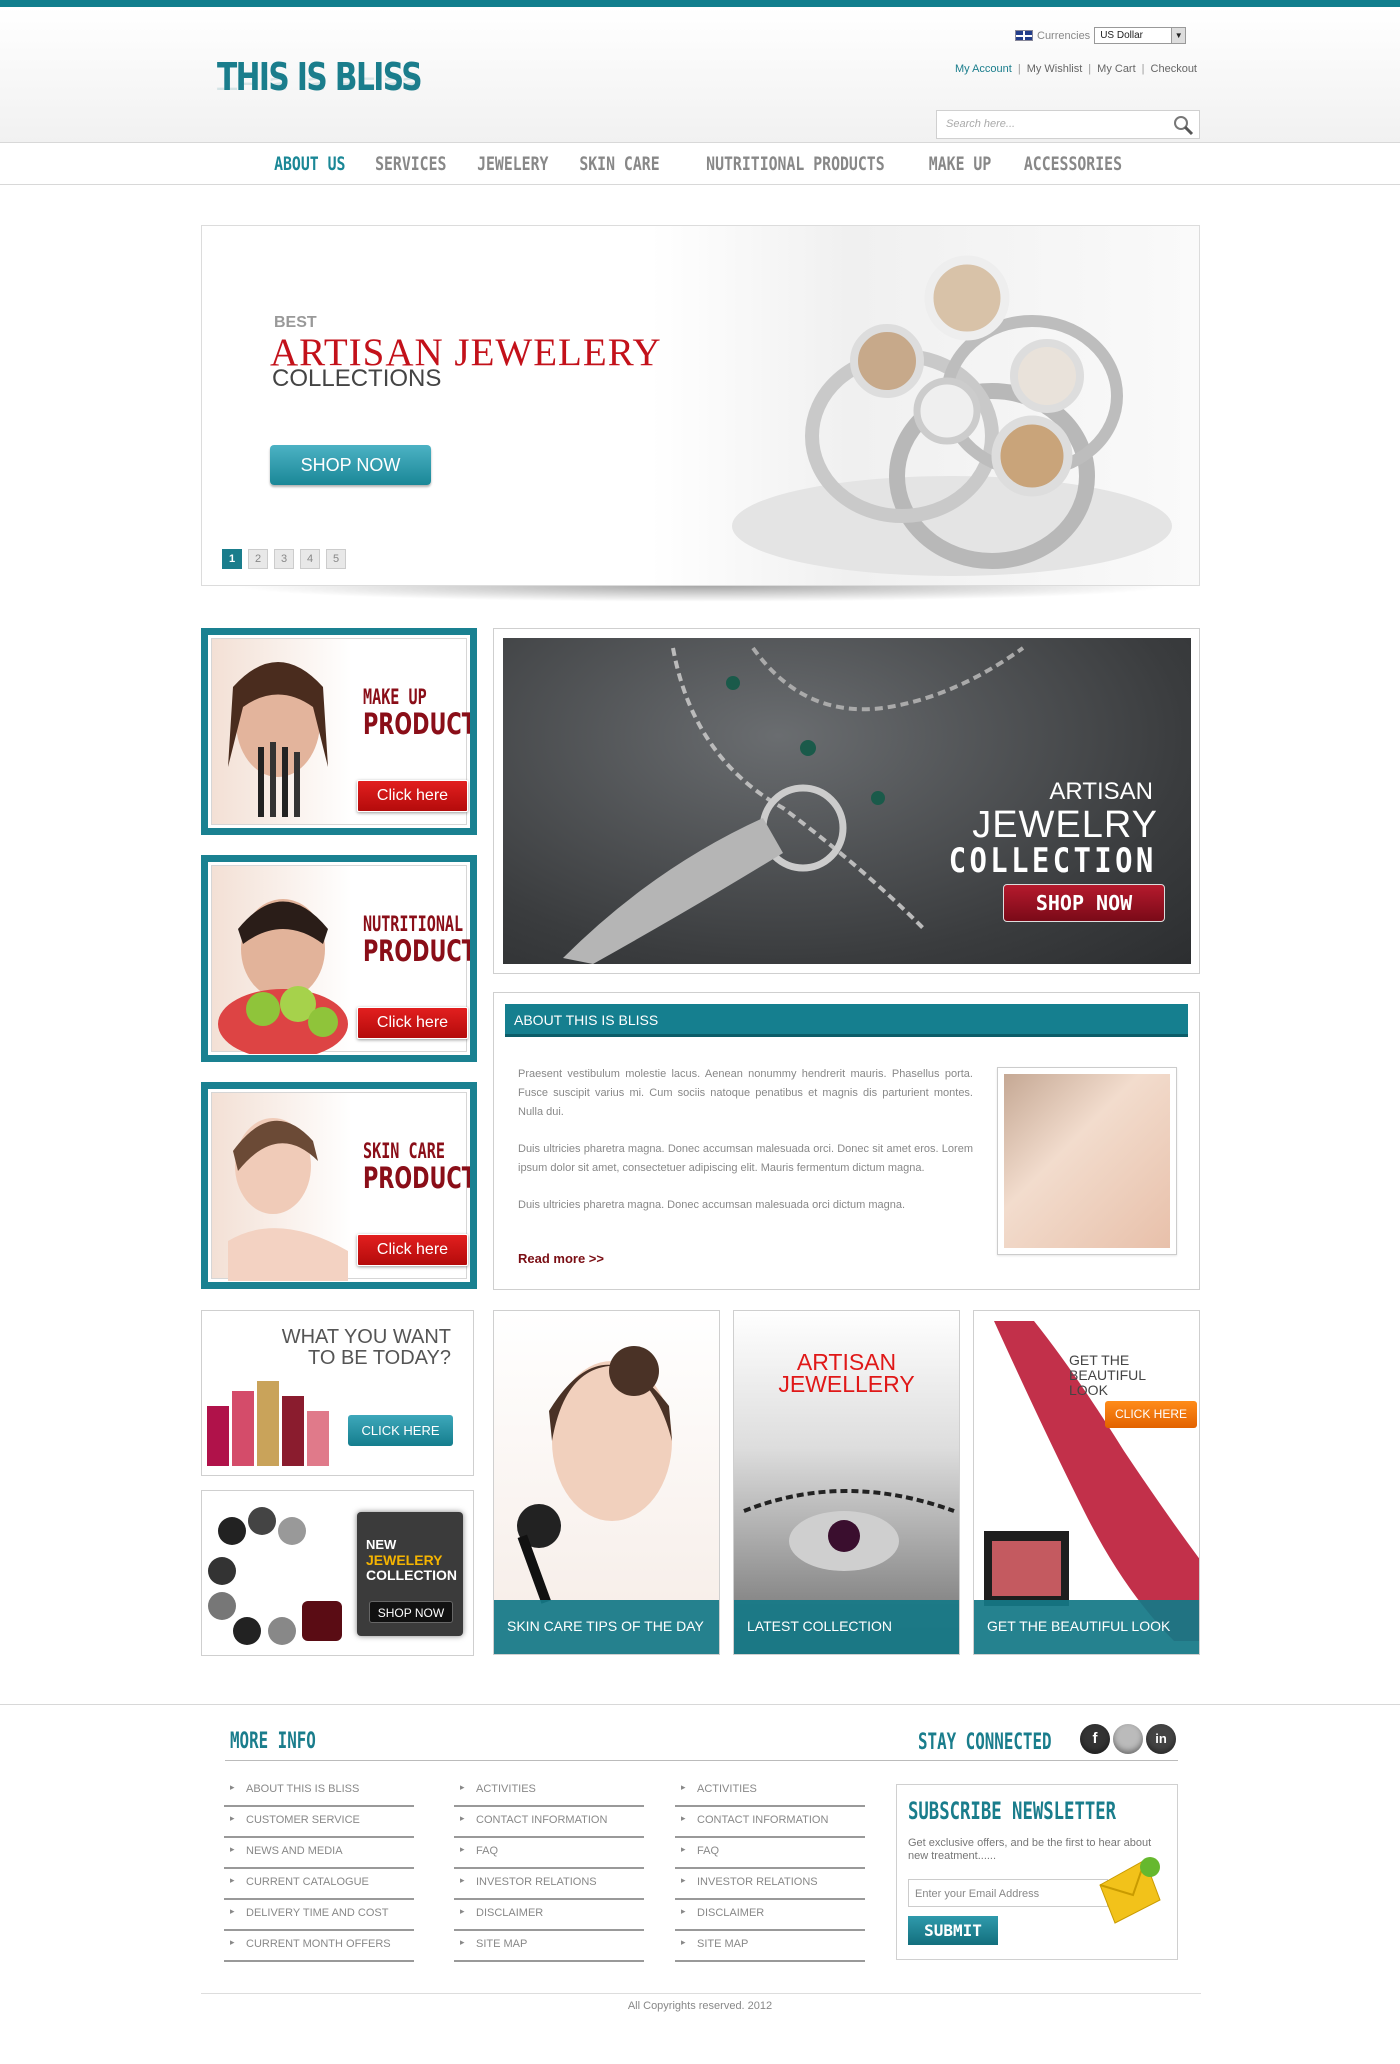  I want to click on promo-nutritional: NUTRITIONAL PRODUCTS Click here, so click(339, 958).